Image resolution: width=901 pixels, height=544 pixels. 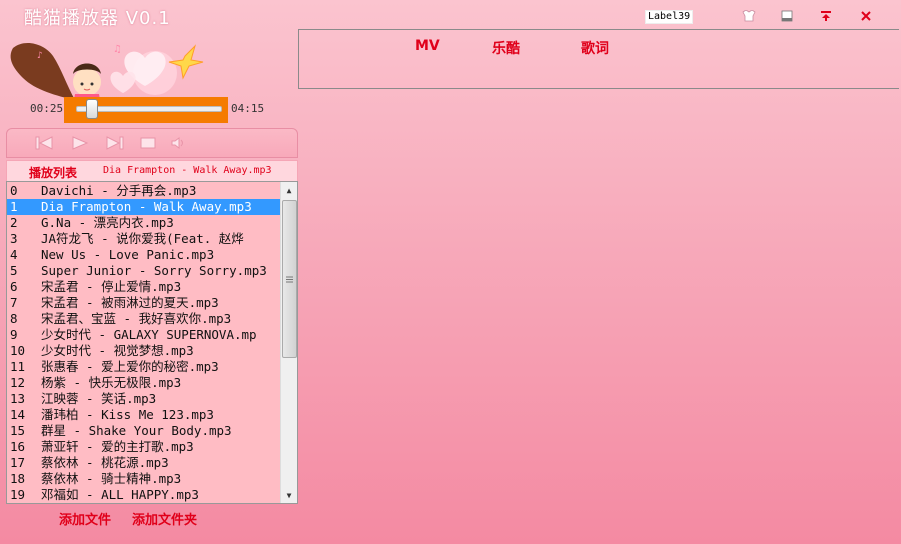 I want to click on volume-icon, so click(x=179, y=143).